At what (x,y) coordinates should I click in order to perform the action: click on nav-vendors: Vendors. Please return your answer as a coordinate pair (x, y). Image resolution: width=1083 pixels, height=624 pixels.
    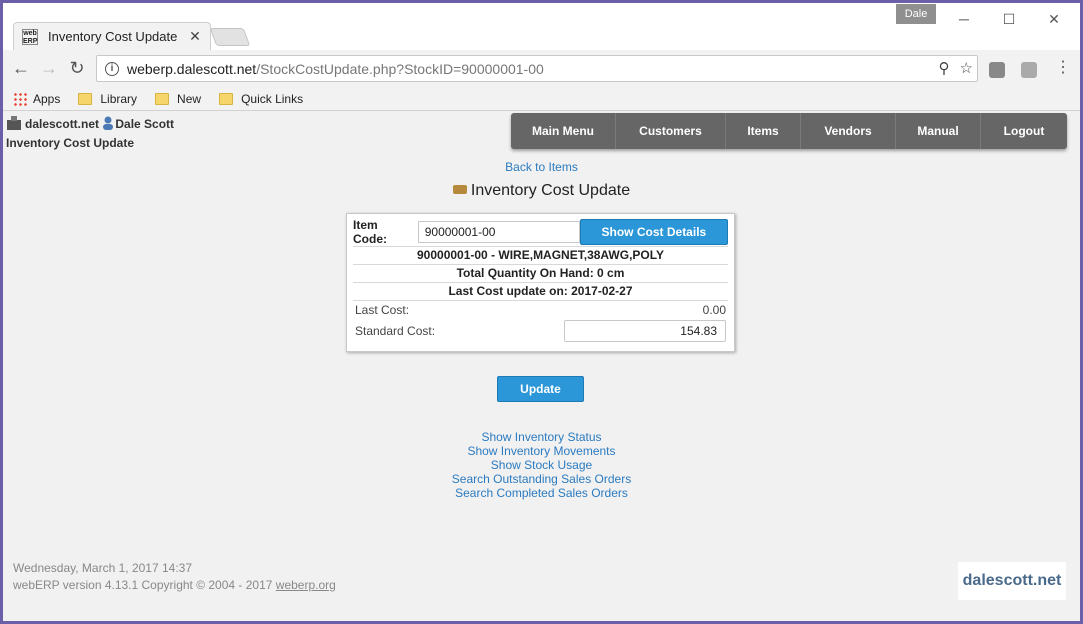
    Looking at the image, I should click on (848, 131).